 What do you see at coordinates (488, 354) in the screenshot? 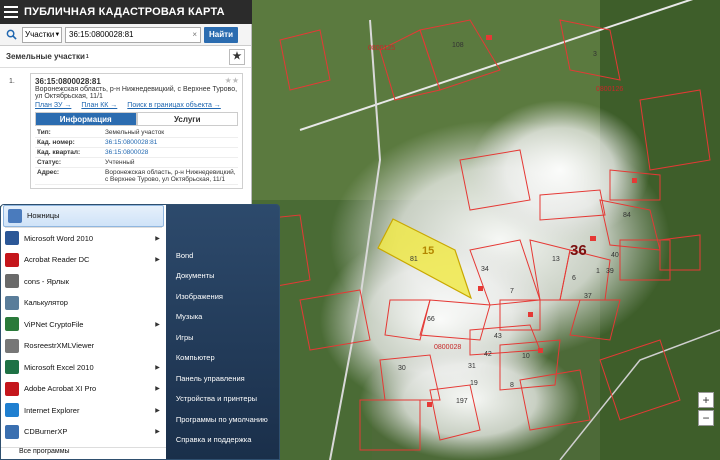
I see `map-label-parcel: 42` at bounding box center [488, 354].